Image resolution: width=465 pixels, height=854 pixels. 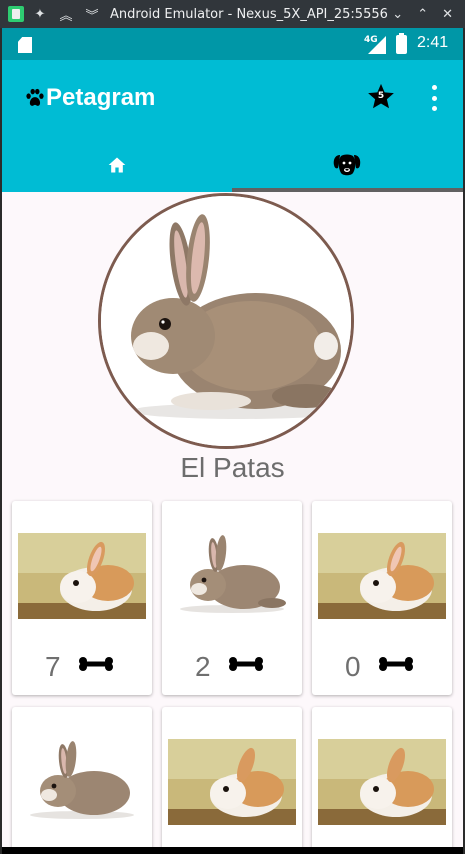 What do you see at coordinates (16, 14) in the screenshot?
I see `emulator-app-icon` at bounding box center [16, 14].